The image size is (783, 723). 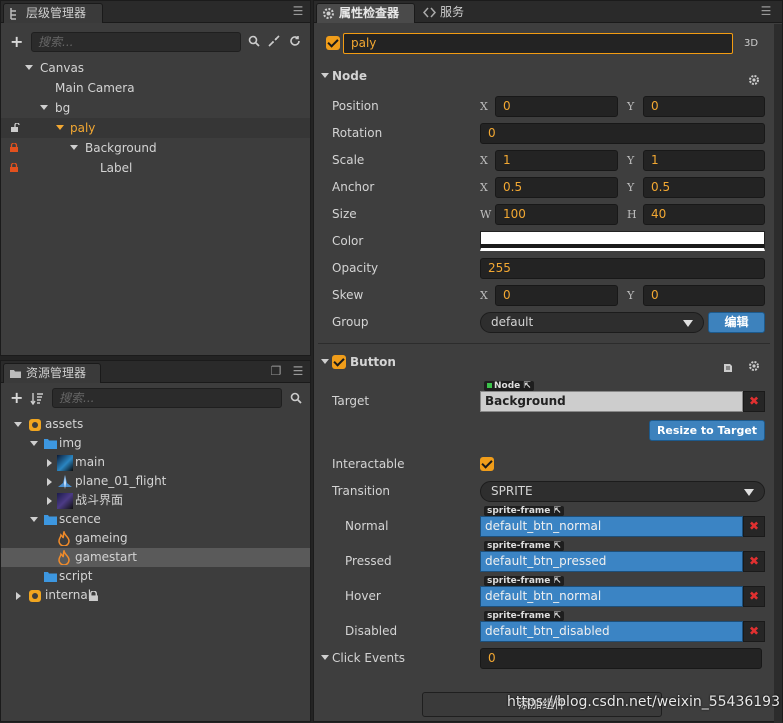 What do you see at coordinates (484, 295) in the screenshot?
I see `skew-x-axis: X` at bounding box center [484, 295].